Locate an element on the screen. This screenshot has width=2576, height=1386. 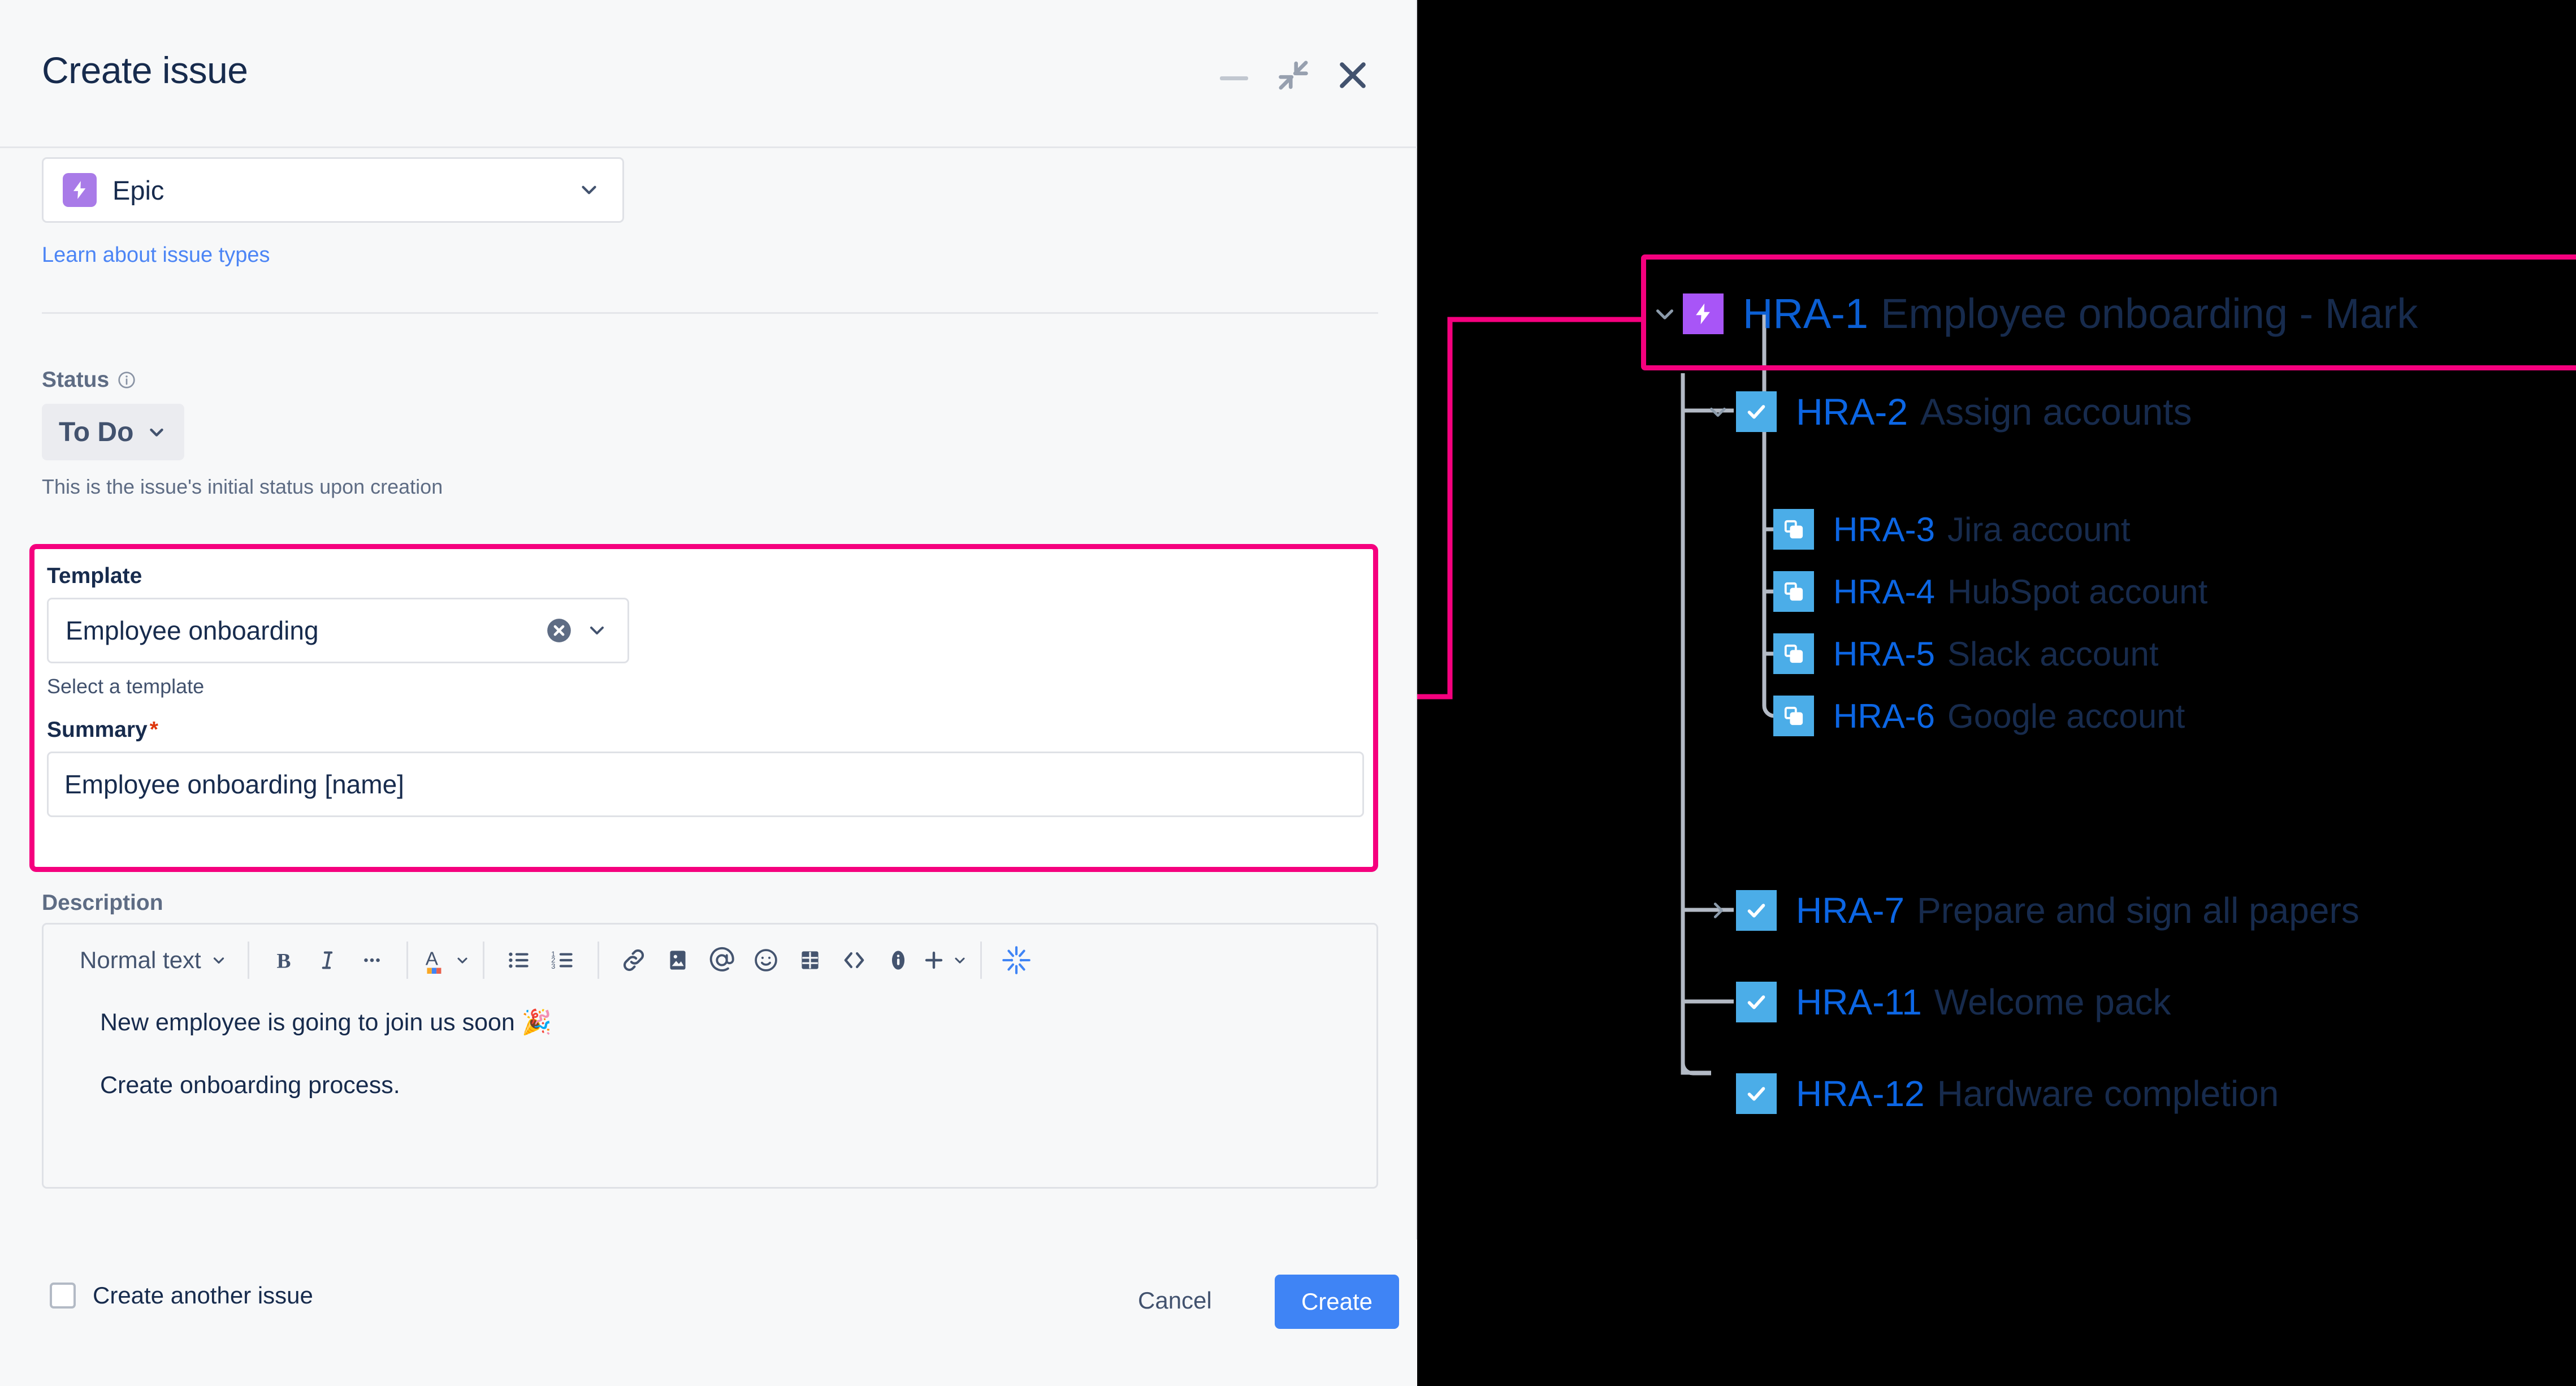
tree-row-hra-6: HRA-6 Google account is located at coordinates (1979, 716).